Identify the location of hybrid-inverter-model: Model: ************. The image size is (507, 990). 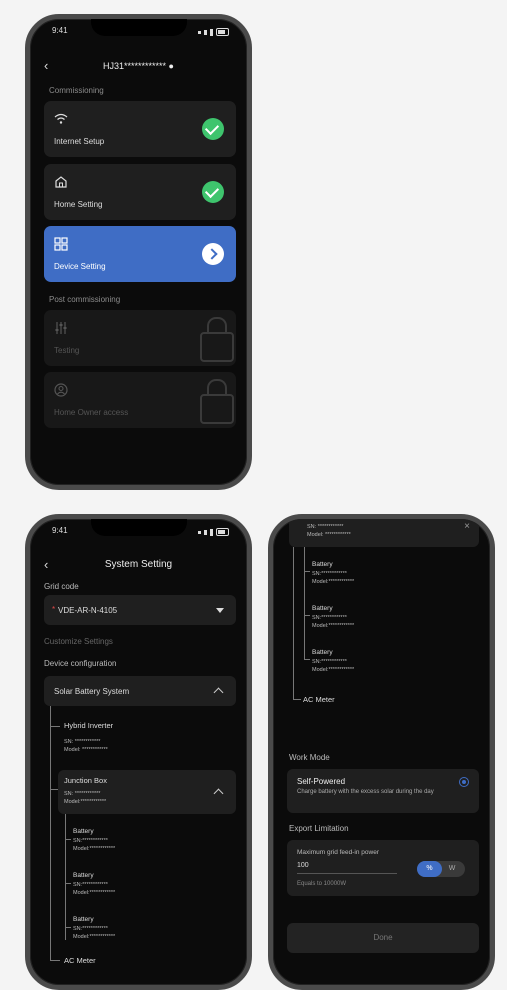
(86, 750).